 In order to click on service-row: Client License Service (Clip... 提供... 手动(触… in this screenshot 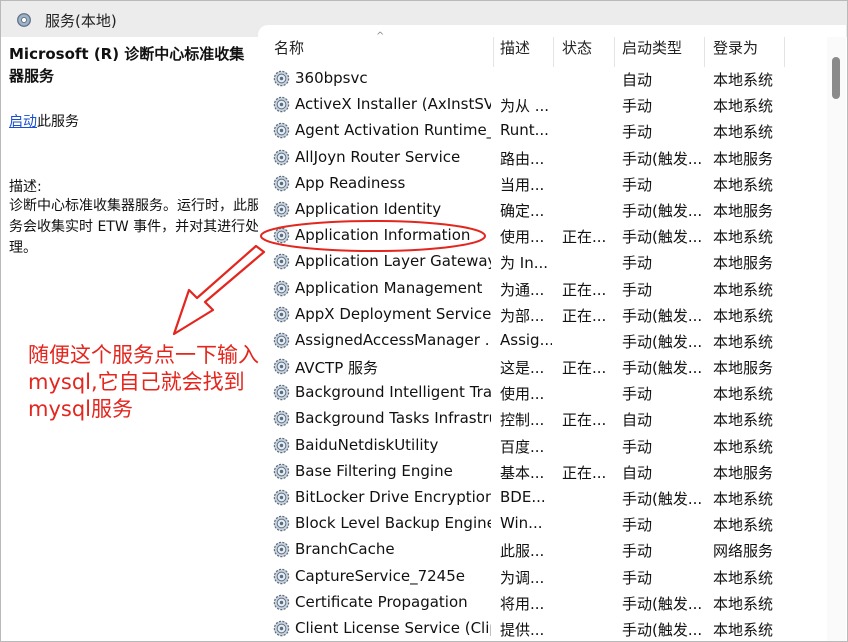, I will do `click(538, 628)`.